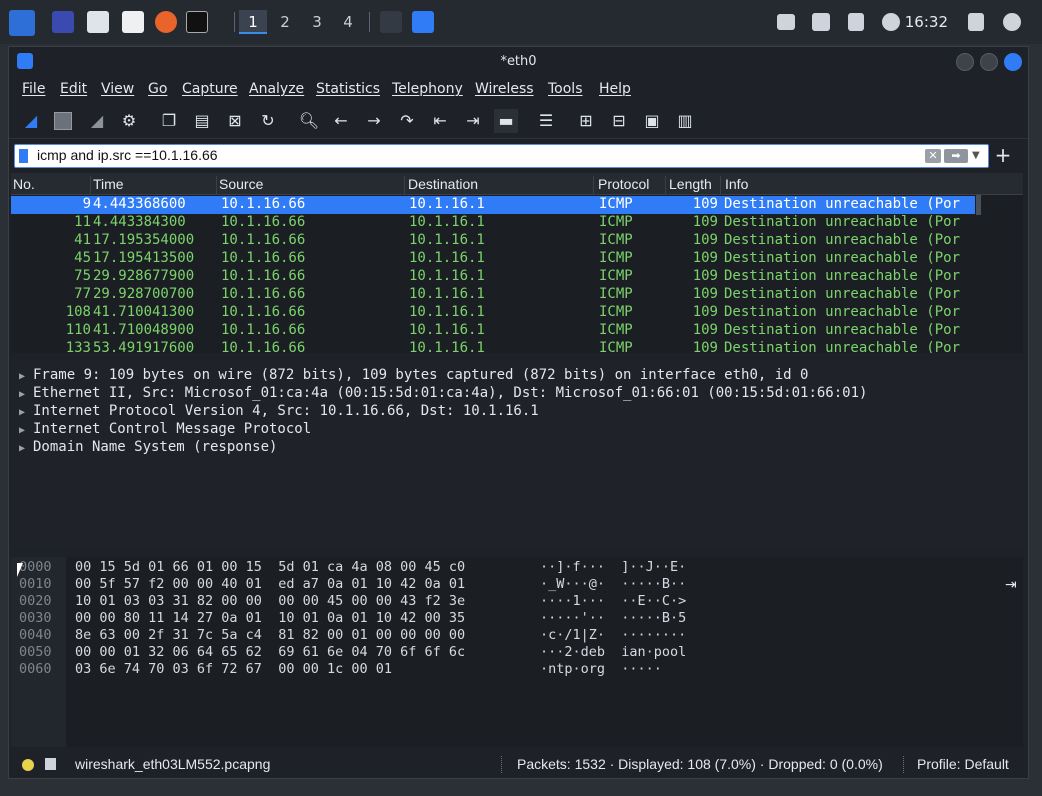 Image resolution: width=1042 pixels, height=796 pixels. Describe the element at coordinates (63, 22) in the screenshot. I see `desktop-icon` at that location.